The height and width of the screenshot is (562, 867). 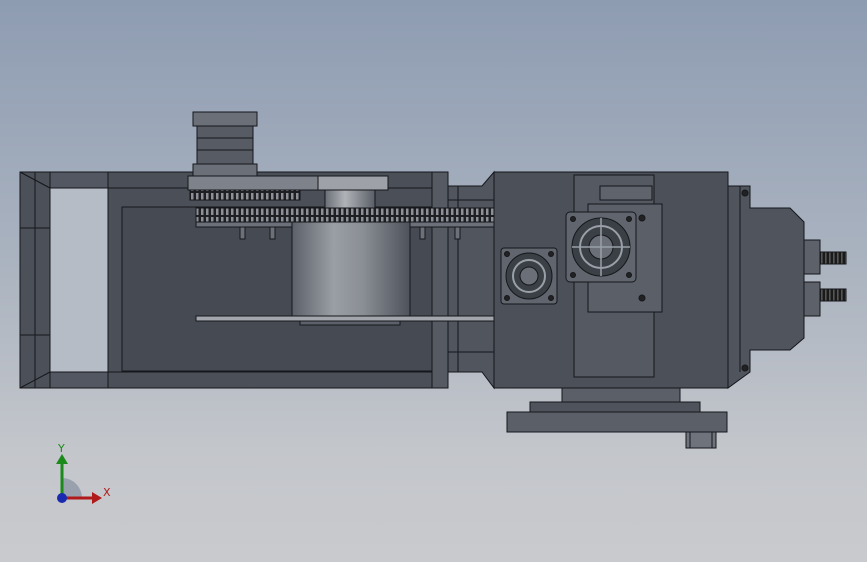 I want to click on base-mount, so click(x=617, y=418).